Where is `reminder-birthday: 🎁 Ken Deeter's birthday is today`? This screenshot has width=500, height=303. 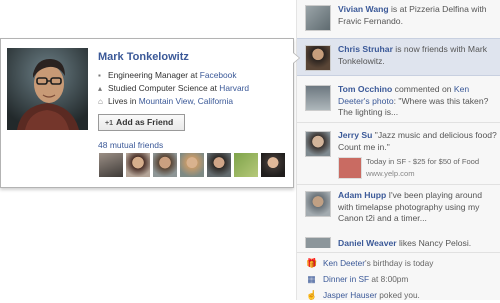
reminder-birthday: 🎁 Ken Deeter's birthday is today is located at coordinates (398, 263).